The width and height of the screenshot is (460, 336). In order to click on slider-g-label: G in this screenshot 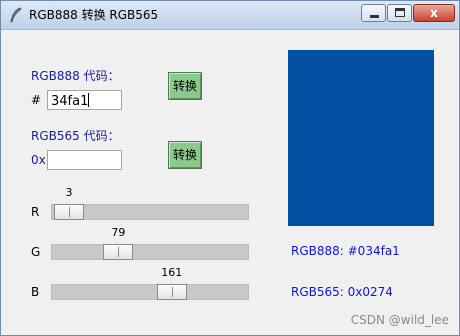, I will do `click(36, 252)`.